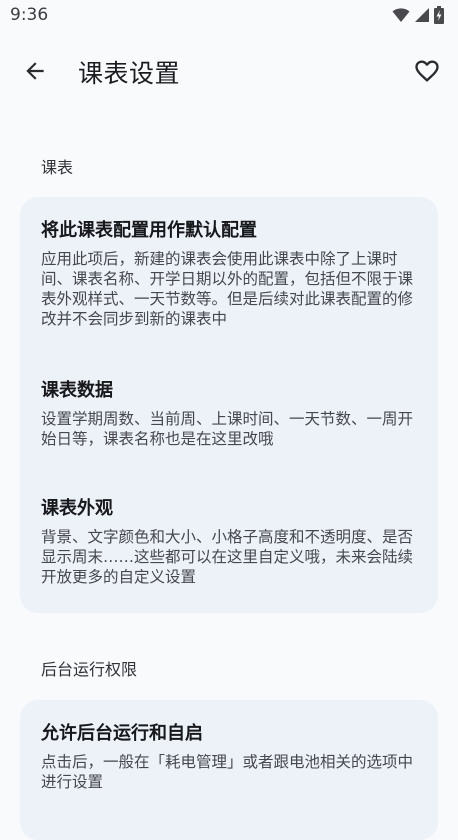 Image resolution: width=458 pixels, height=840 pixels. What do you see at coordinates (439, 17) in the screenshot?
I see `battery-charging-icon` at bounding box center [439, 17].